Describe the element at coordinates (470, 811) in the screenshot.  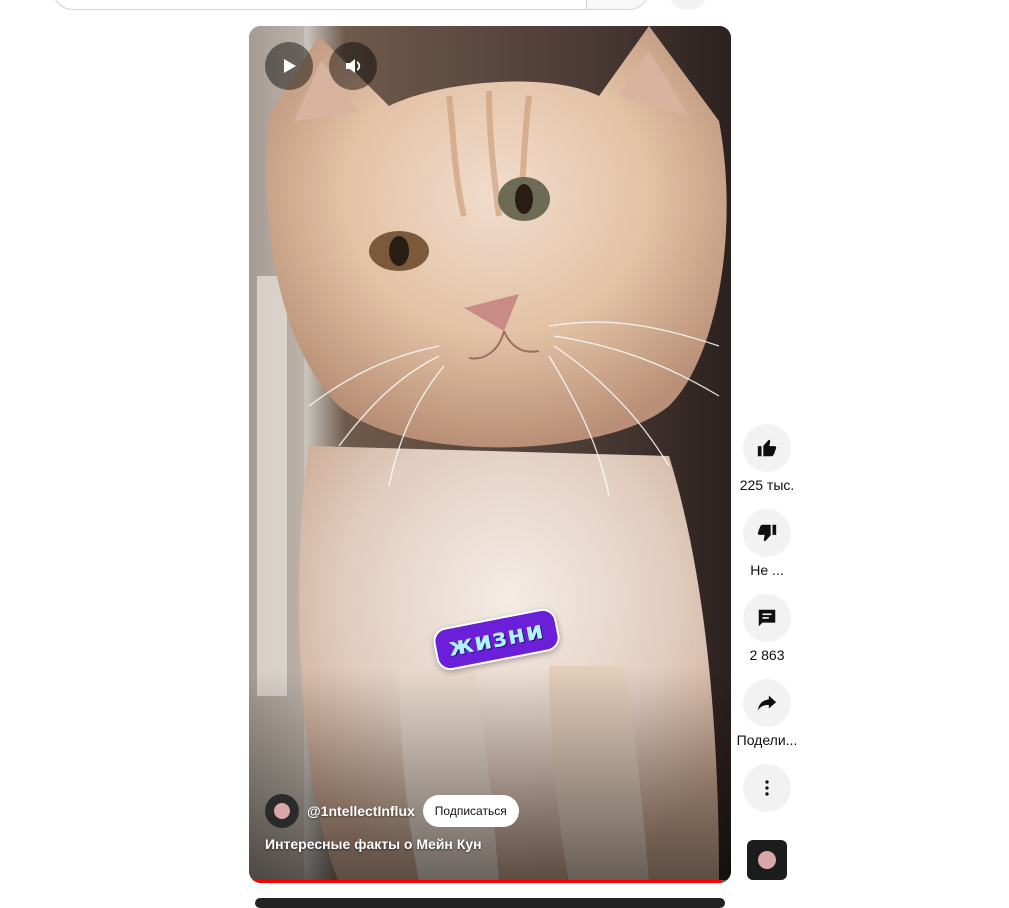
I see `subscribe-button: Подписаться` at that location.